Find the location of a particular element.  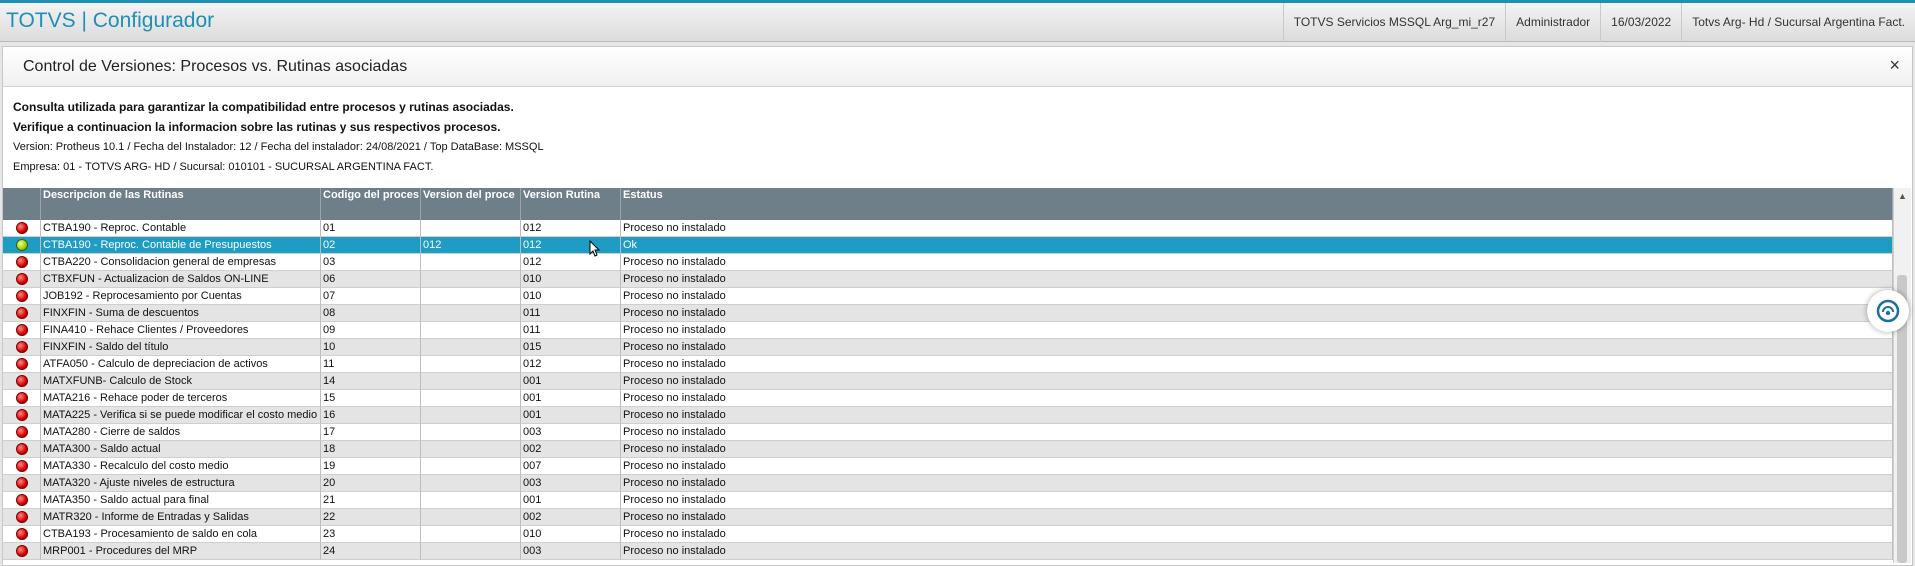

chat-assistant-icon is located at coordinates (1888, 311).